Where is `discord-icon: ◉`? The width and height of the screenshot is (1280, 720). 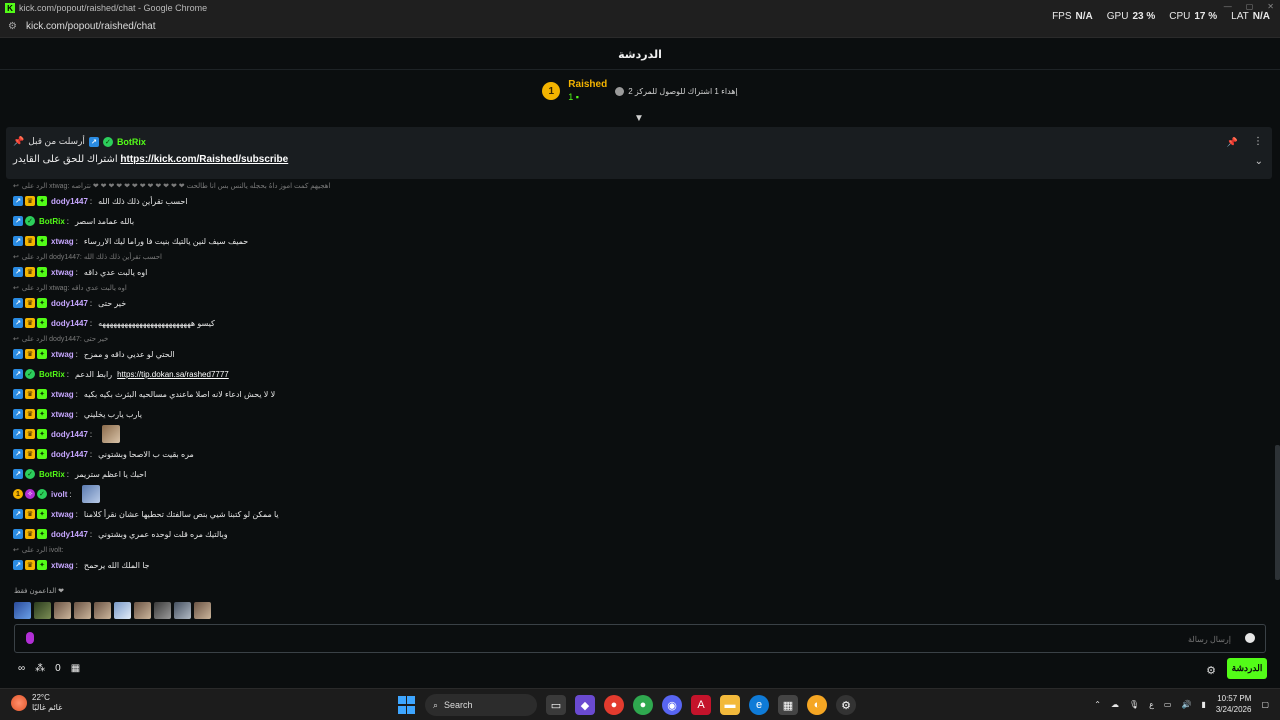 discord-icon: ◉ is located at coordinates (672, 705).